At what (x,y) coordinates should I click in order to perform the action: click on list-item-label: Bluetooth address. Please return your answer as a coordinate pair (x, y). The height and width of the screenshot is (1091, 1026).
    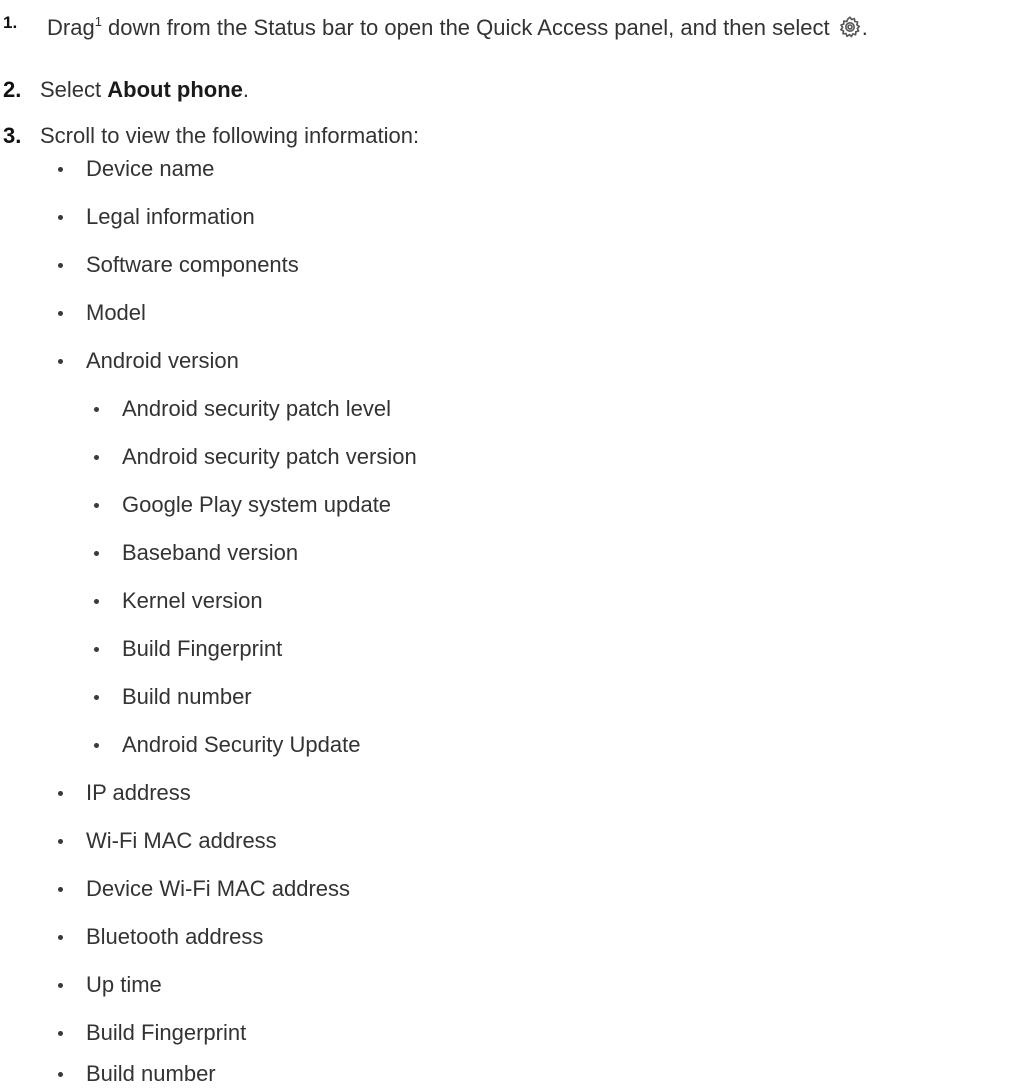
    Looking at the image, I should click on (175, 936).